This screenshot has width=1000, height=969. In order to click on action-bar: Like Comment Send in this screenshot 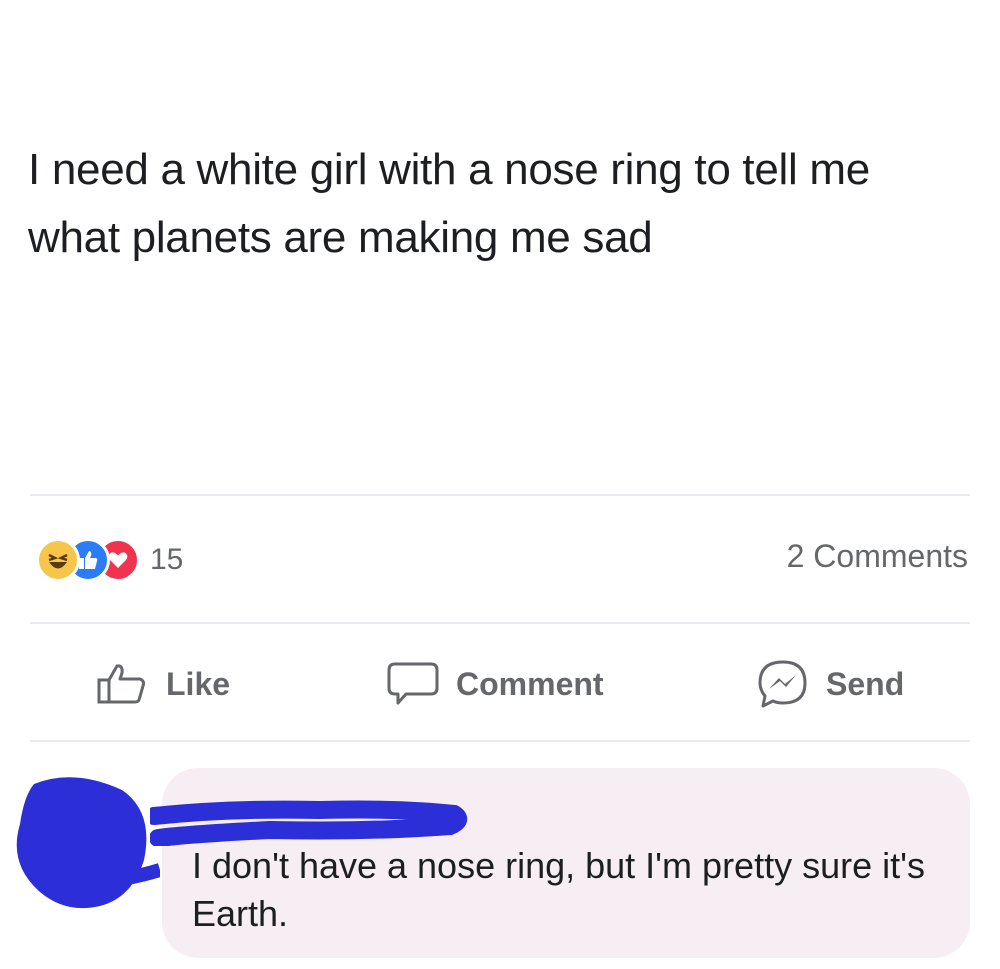, I will do `click(500, 684)`.